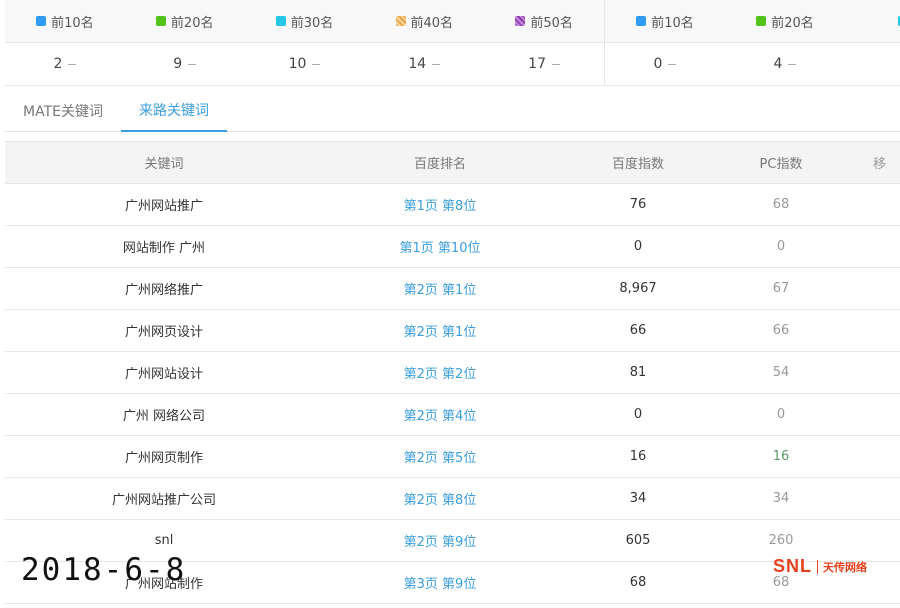 This screenshot has width=900, height=608. Describe the element at coordinates (872, 21) in the screenshot. I see `legend-top30` at that location.